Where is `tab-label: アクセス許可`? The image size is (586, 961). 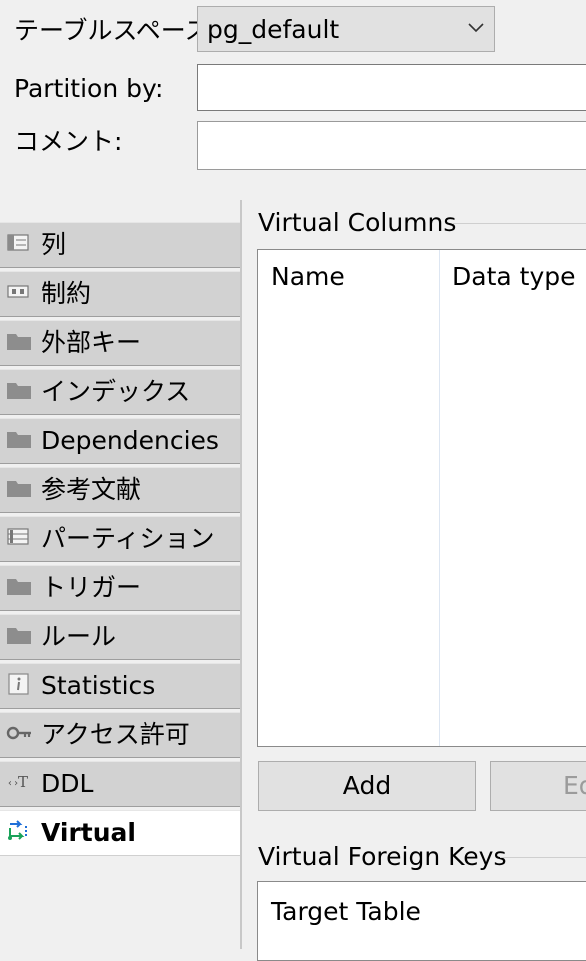 tab-label: アクセス許可 is located at coordinates (115, 734).